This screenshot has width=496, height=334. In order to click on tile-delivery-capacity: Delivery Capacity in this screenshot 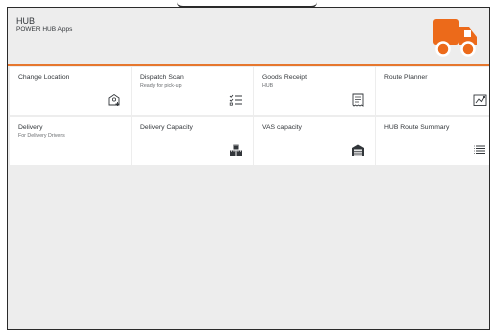, I will do `click(192, 141)`.